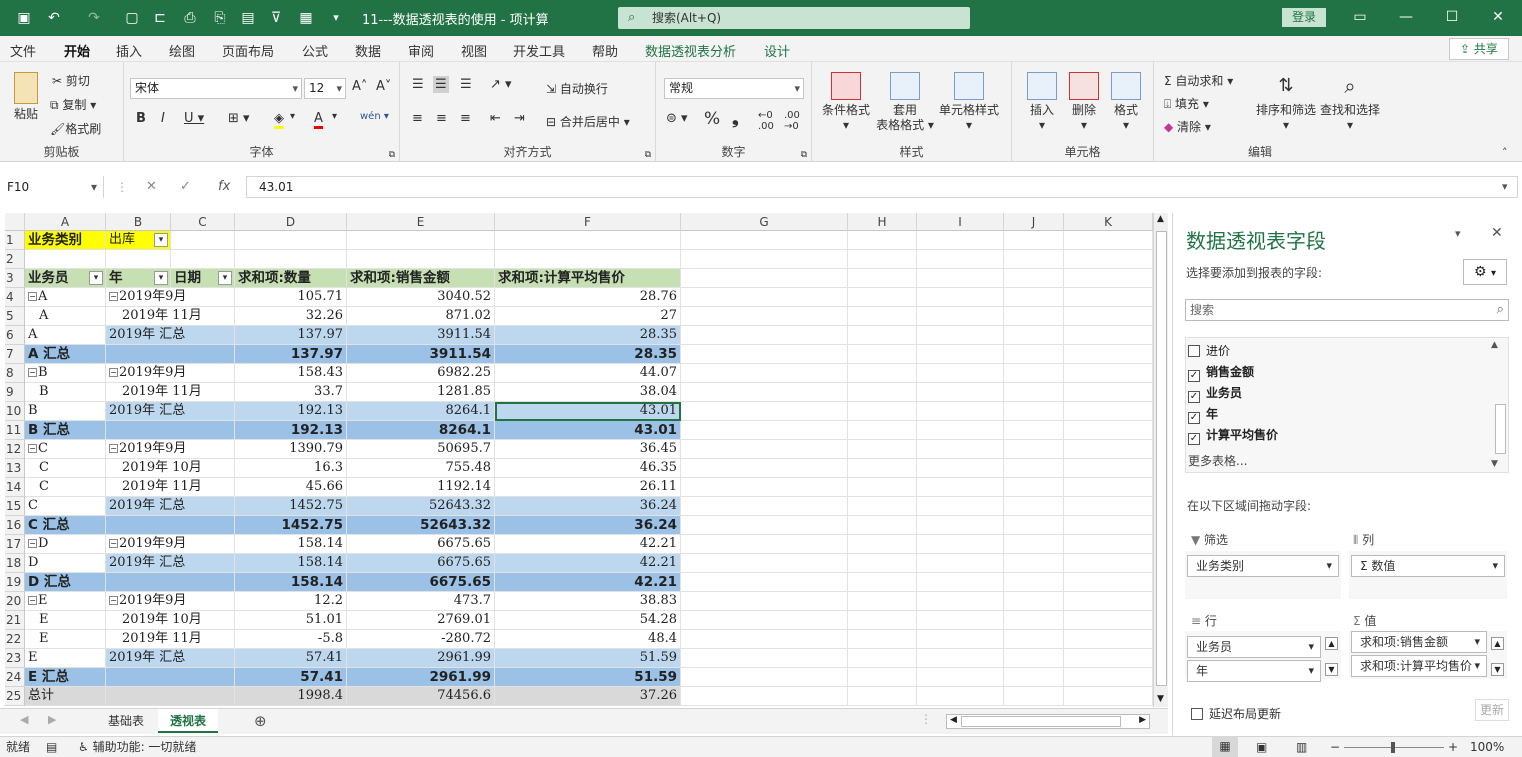 This screenshot has width=1522, height=757. Describe the element at coordinates (1393, 747) in the screenshot. I see `zoom-slider-thumb` at that location.